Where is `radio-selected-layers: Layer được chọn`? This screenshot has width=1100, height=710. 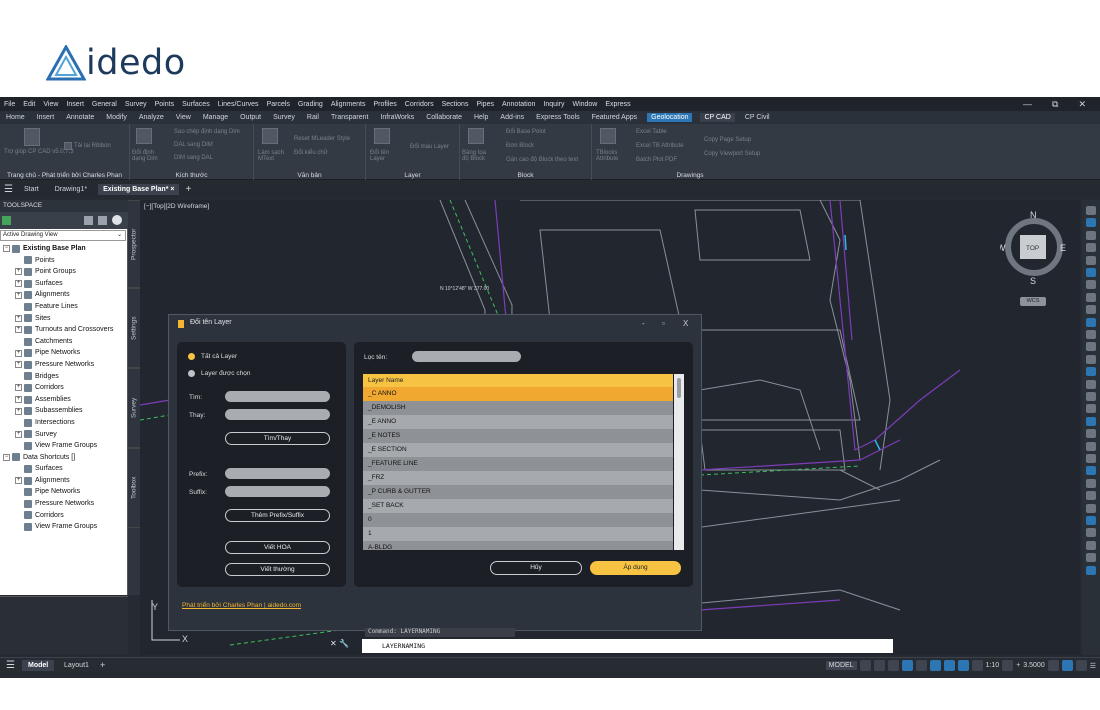 radio-selected-layers: Layer được chọn is located at coordinates (219, 373).